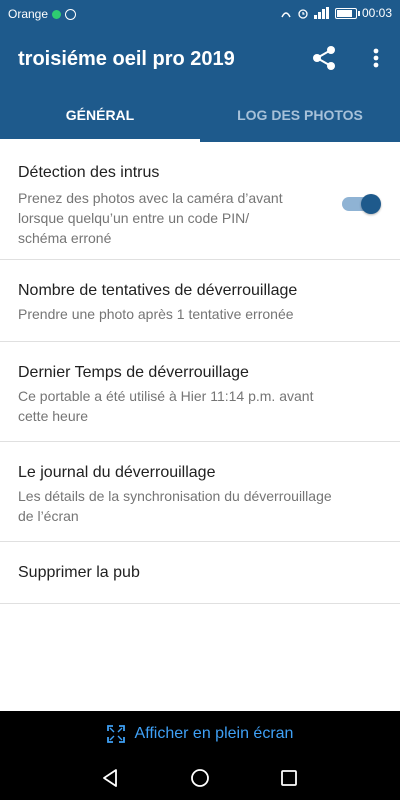  I want to click on setting-subtitle-line: schéma erroné, so click(65, 238).